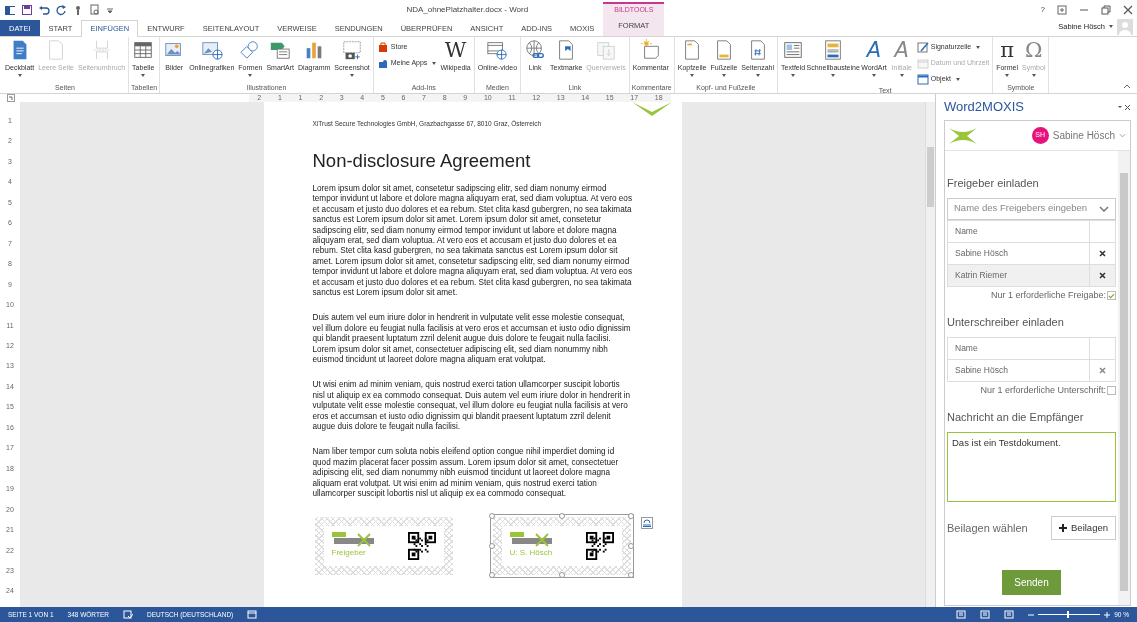 The width and height of the screenshot is (1137, 622). What do you see at coordinates (984, 107) in the screenshot?
I see `pane-title: Word2MOXIS` at bounding box center [984, 107].